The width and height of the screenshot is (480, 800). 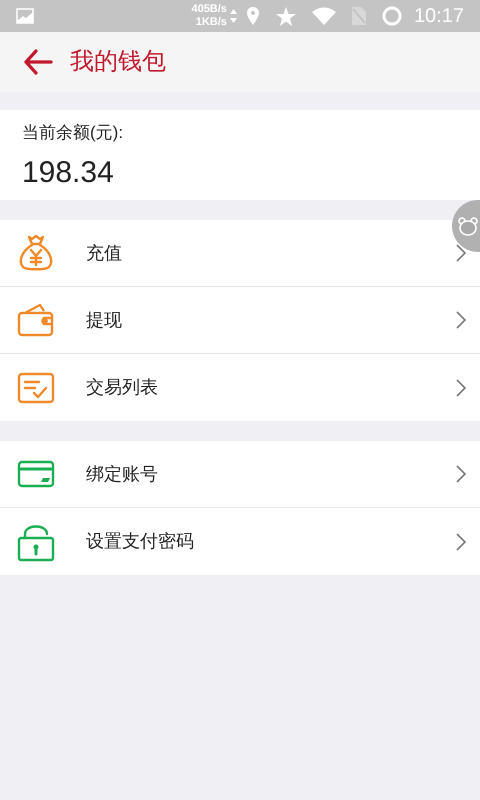 I want to click on back-arrow-icon, so click(x=38, y=62).